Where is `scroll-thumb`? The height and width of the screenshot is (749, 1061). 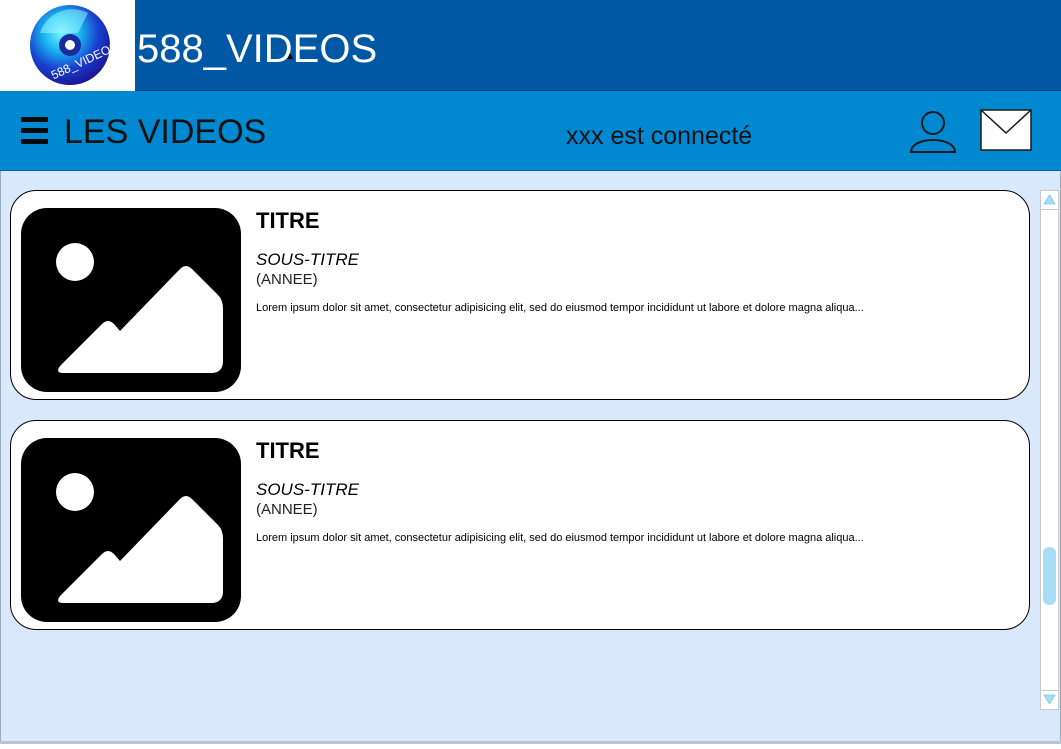 scroll-thumb is located at coordinates (1049, 576).